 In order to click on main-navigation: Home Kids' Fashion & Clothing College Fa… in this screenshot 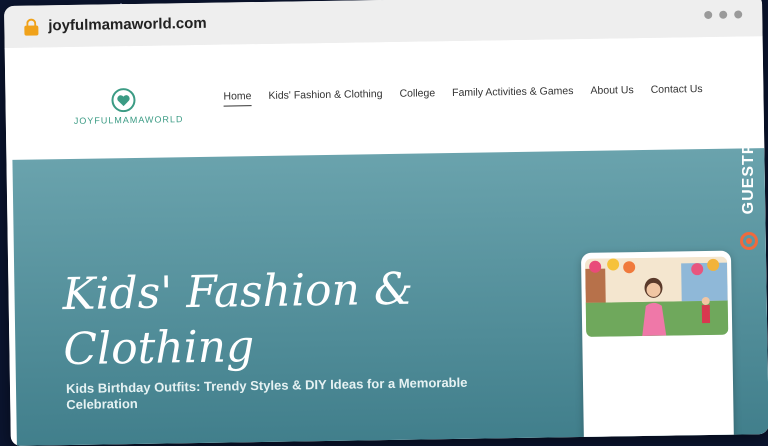, I will do `click(463, 95)`.